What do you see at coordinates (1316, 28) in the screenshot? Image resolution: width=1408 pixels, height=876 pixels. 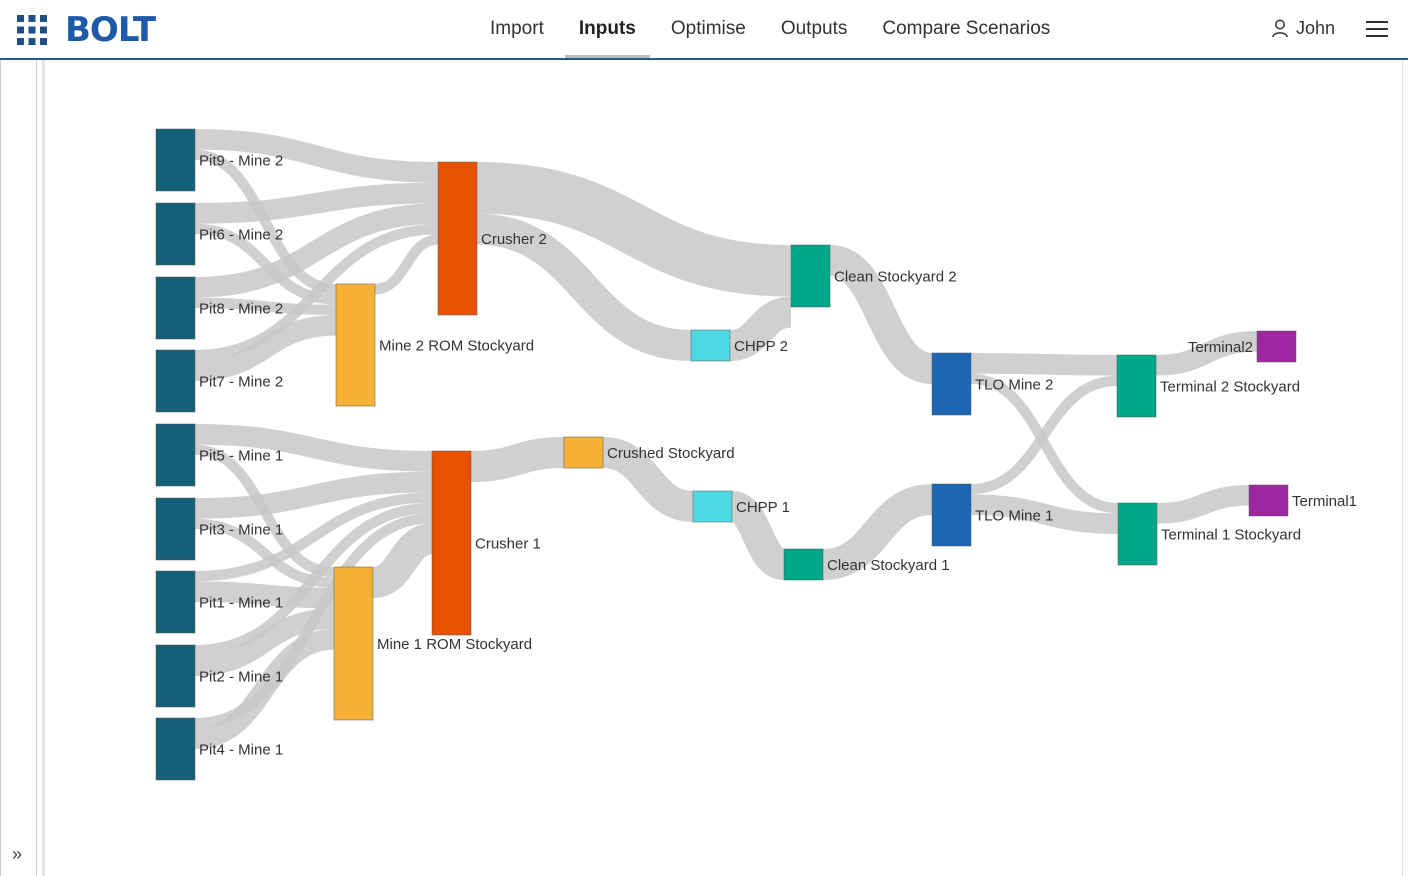 I see `user-name: John` at bounding box center [1316, 28].